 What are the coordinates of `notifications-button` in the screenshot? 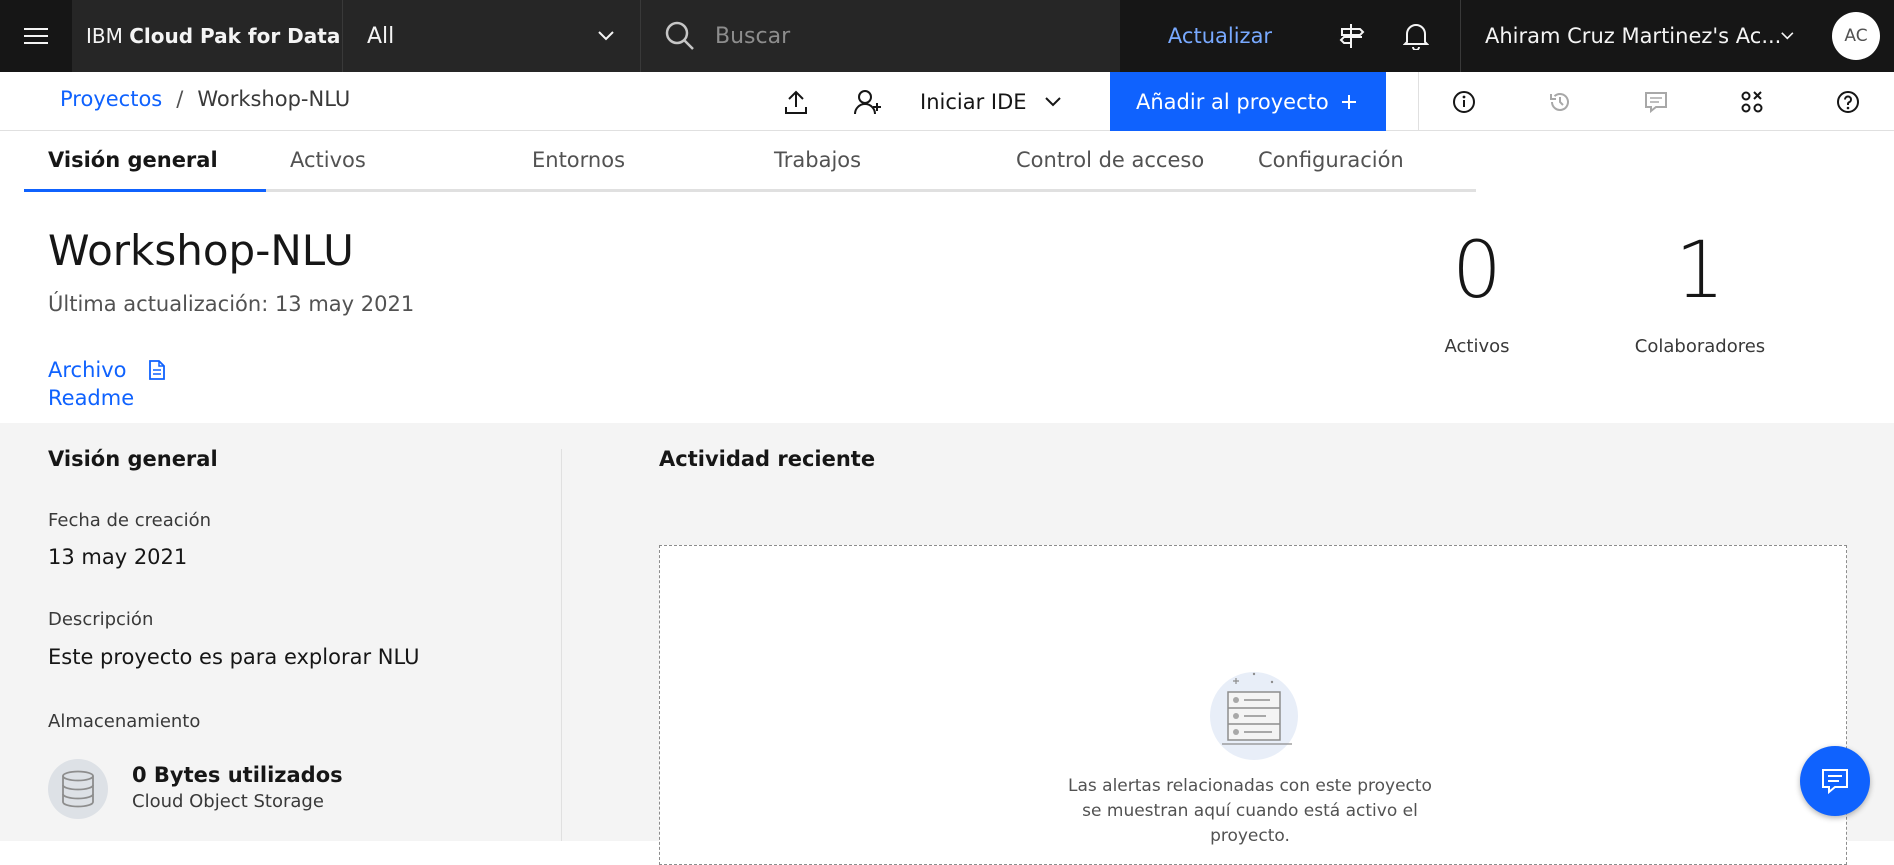 It's located at (1416, 36).